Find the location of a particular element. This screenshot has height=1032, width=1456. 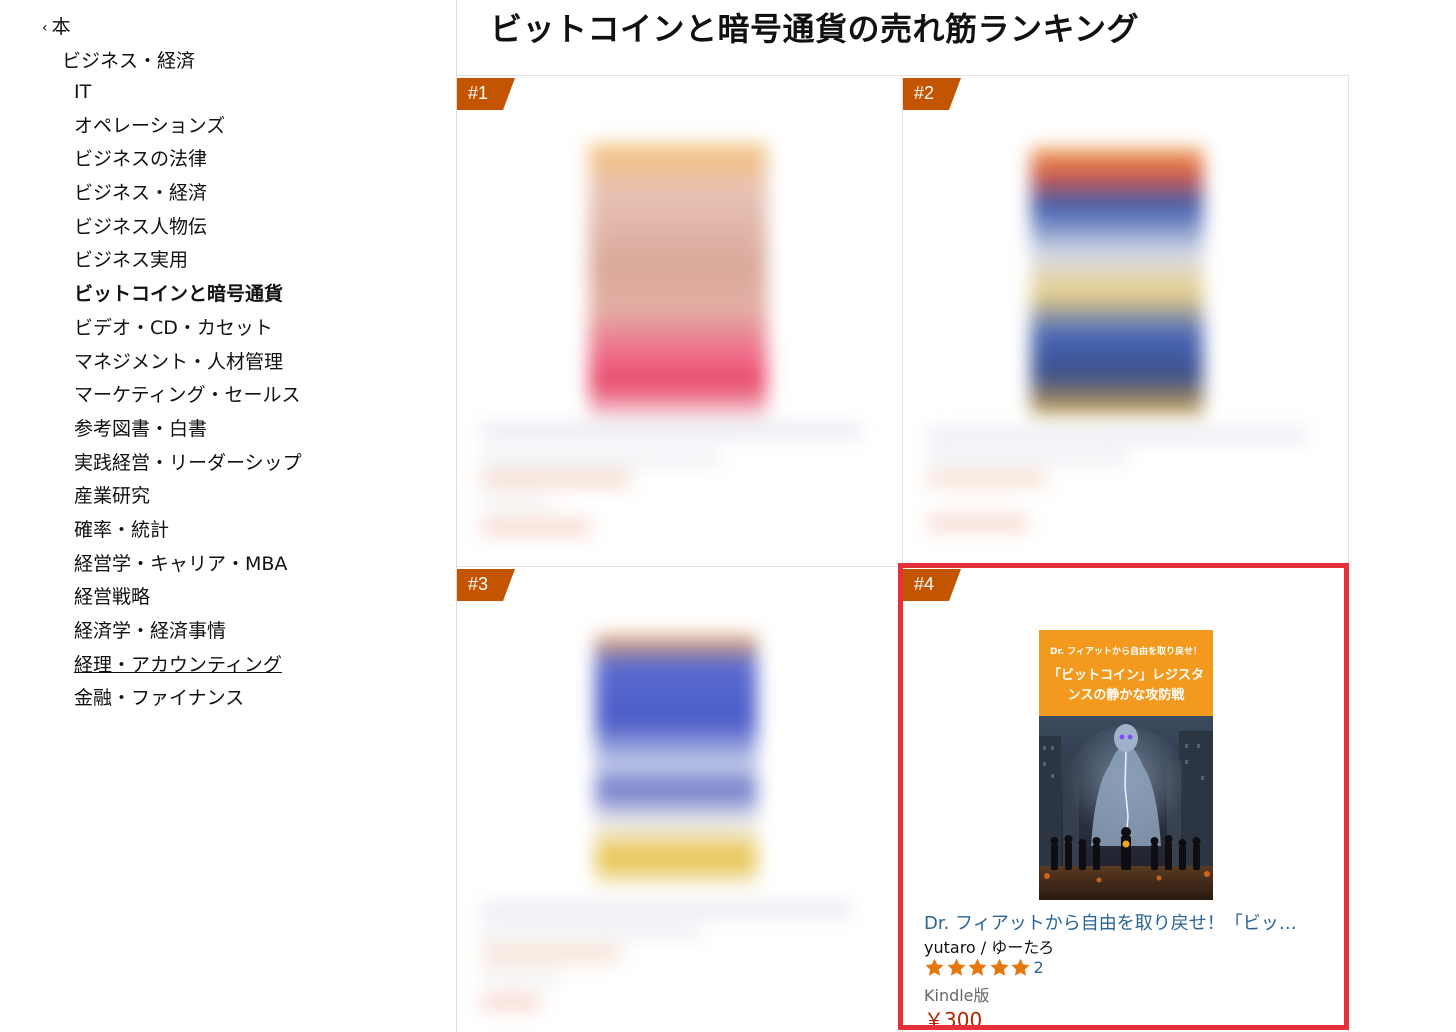

category-item: マーケティング・セールス is located at coordinates (188, 400).